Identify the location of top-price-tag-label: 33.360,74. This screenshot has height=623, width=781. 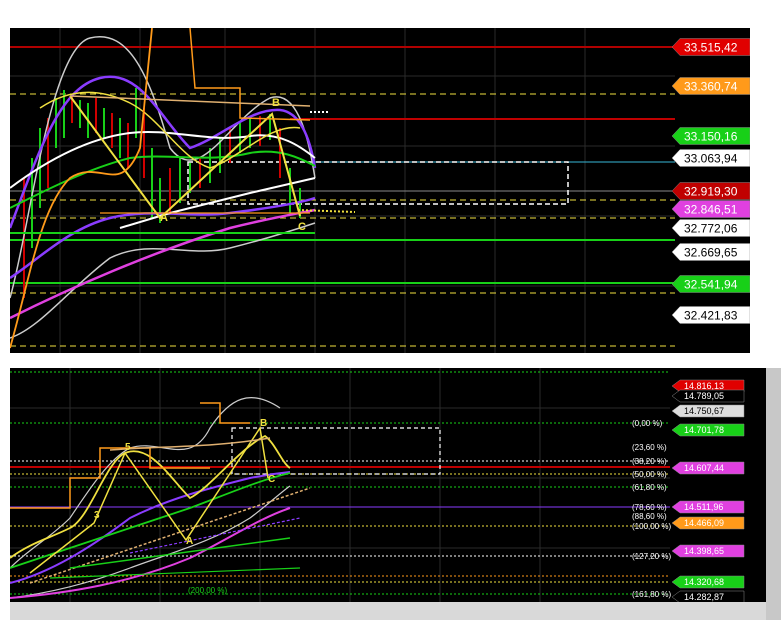
(711, 86).